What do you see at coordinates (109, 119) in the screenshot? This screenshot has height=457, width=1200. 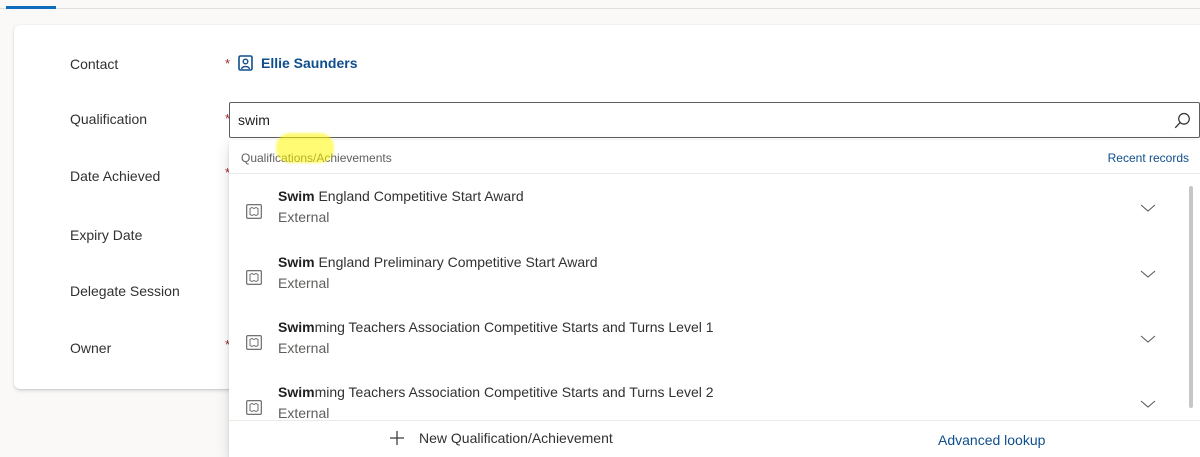 I see `qualification-label: Qualification` at bounding box center [109, 119].